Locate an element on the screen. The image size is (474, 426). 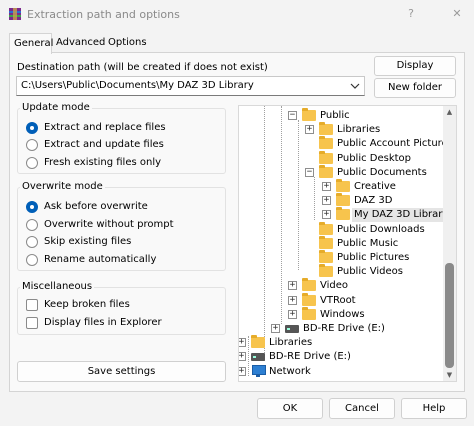
tree-item-label: Public Videos is located at coordinates (370, 272).